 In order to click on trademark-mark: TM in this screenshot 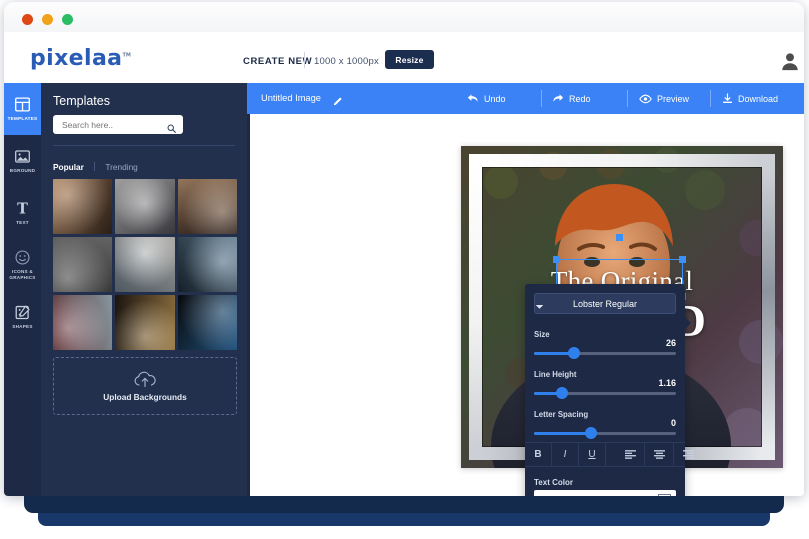, I will do `click(126, 55)`.